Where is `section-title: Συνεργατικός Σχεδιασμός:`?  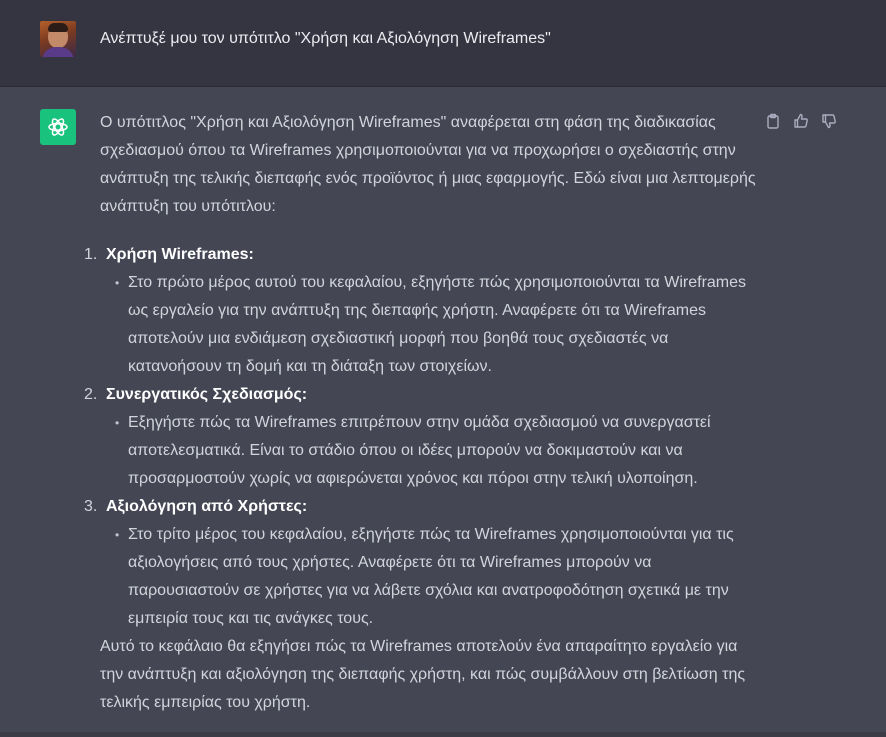 section-title: Συνεργατικός Σχεδιασμός: is located at coordinates (207, 394).